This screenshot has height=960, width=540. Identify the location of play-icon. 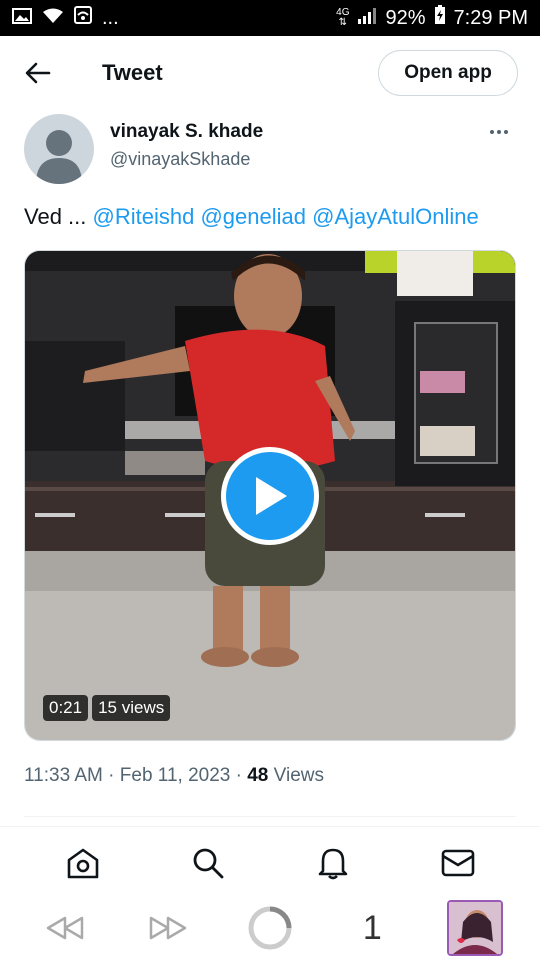
(271, 496).